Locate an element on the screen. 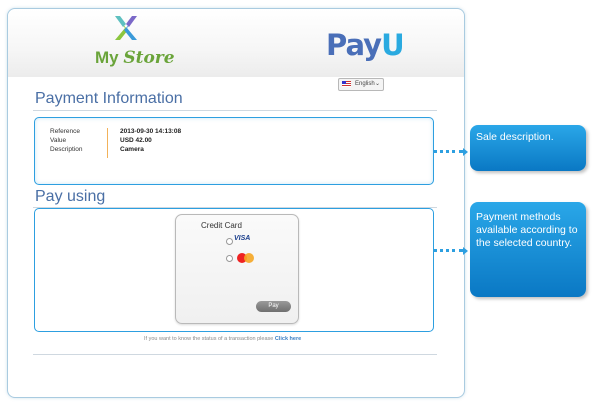 The width and height of the screenshot is (600, 402). us-flag-icon is located at coordinates (346, 84).